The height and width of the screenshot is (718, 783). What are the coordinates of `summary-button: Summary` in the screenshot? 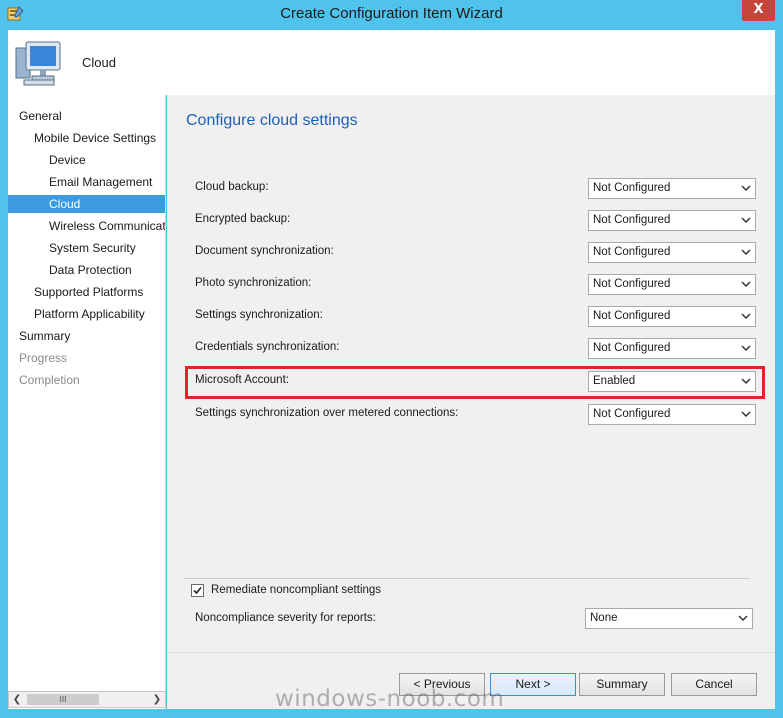 It's located at (622, 684).